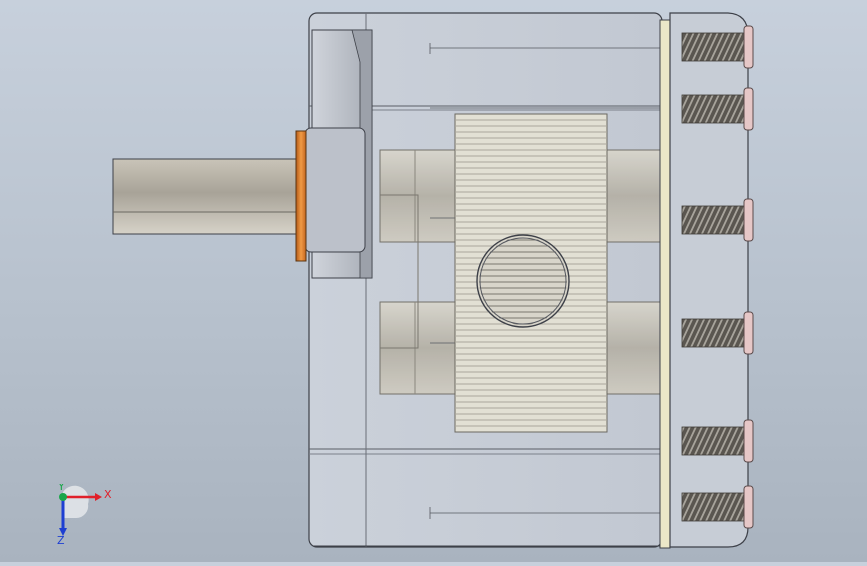 Image resolution: width=867 pixels, height=566 pixels. Describe the element at coordinates (665, 284) in the screenshot. I see `gasket-plate` at that location.